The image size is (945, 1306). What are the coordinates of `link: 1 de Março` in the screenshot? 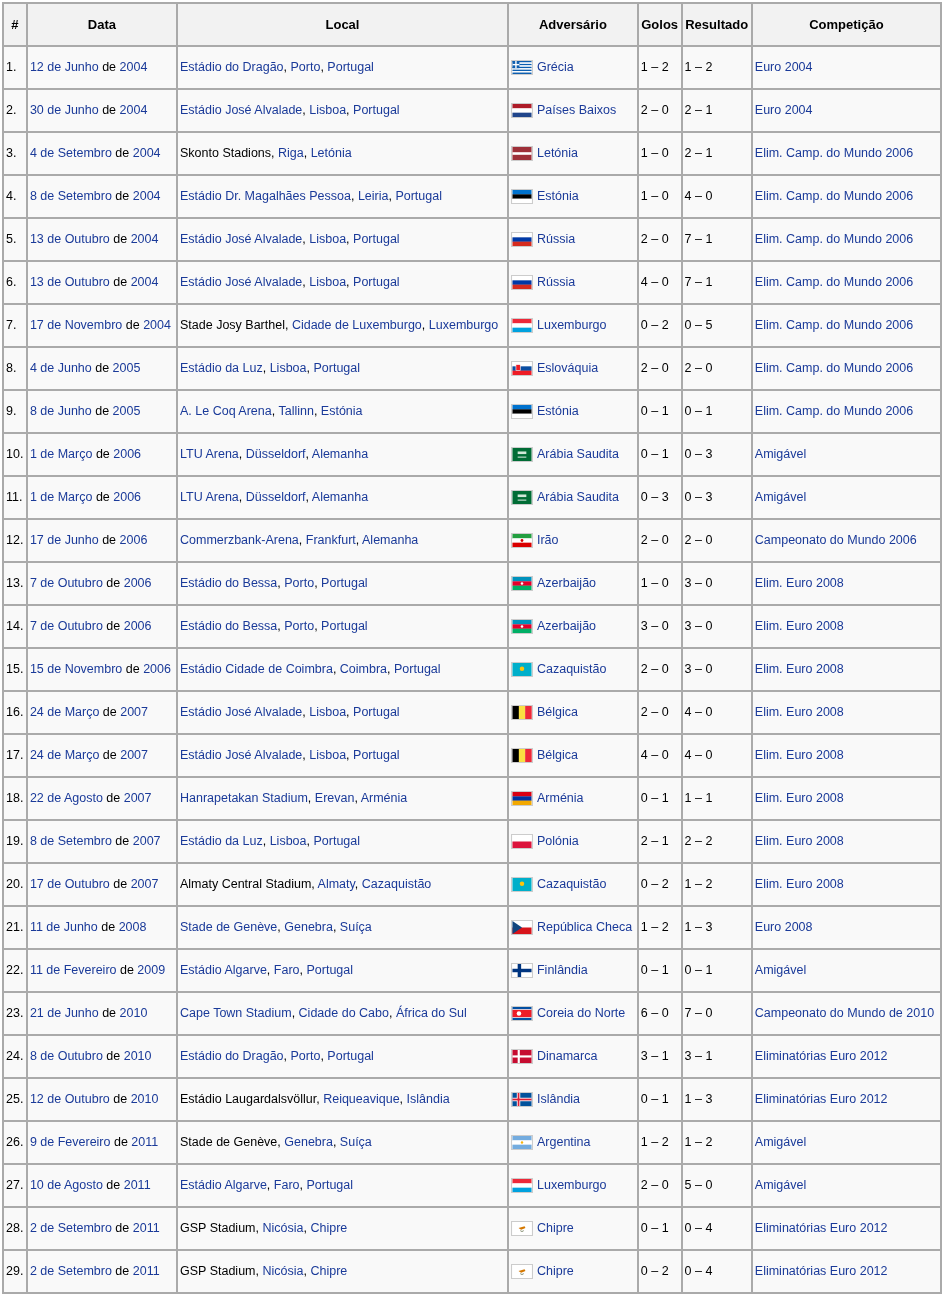 It's located at (61, 497).